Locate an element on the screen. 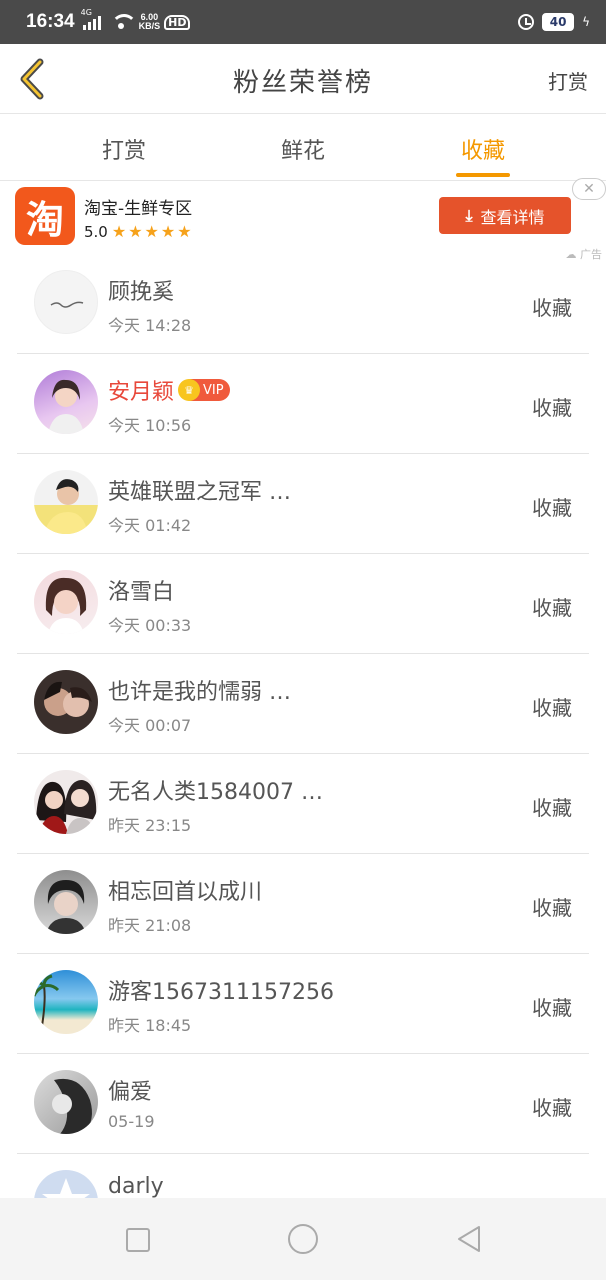 The width and height of the screenshot is (606, 1280). user-name: 安月颖 ♛ VIP is located at coordinates (169, 390).